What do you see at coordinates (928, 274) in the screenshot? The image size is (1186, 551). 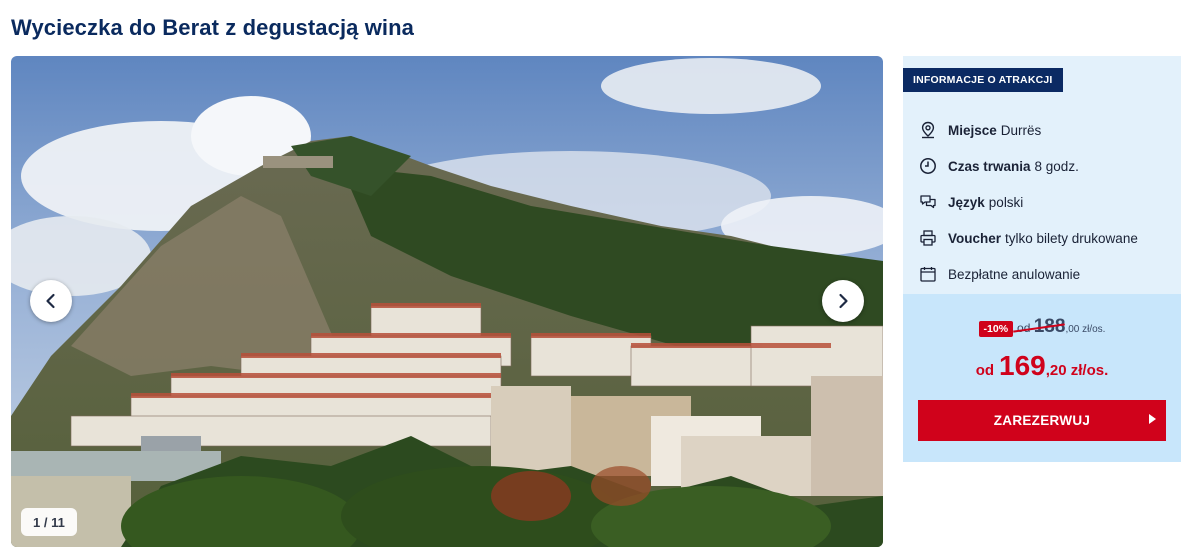 I see `calendar-icon` at bounding box center [928, 274].